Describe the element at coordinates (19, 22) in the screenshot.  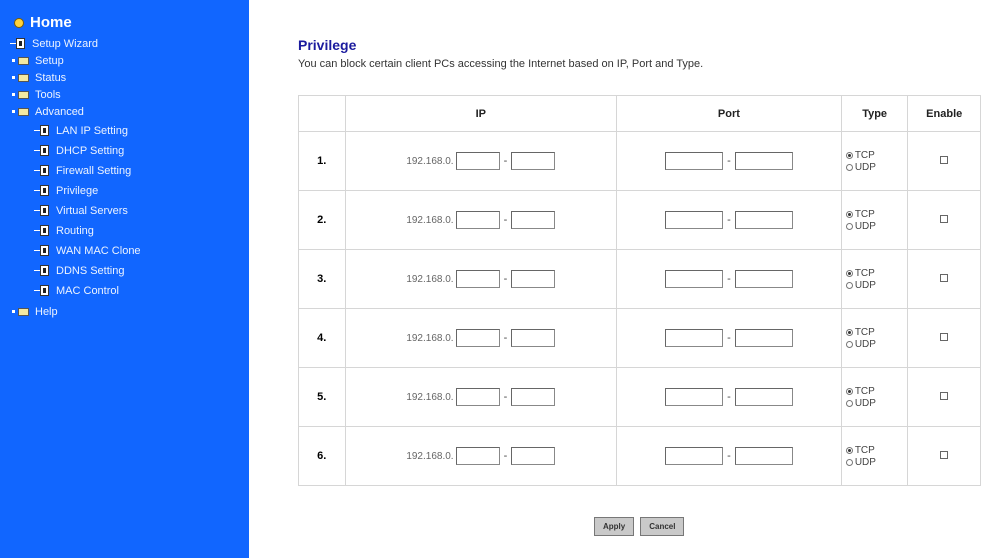
I see `home-bullet-icon` at that location.